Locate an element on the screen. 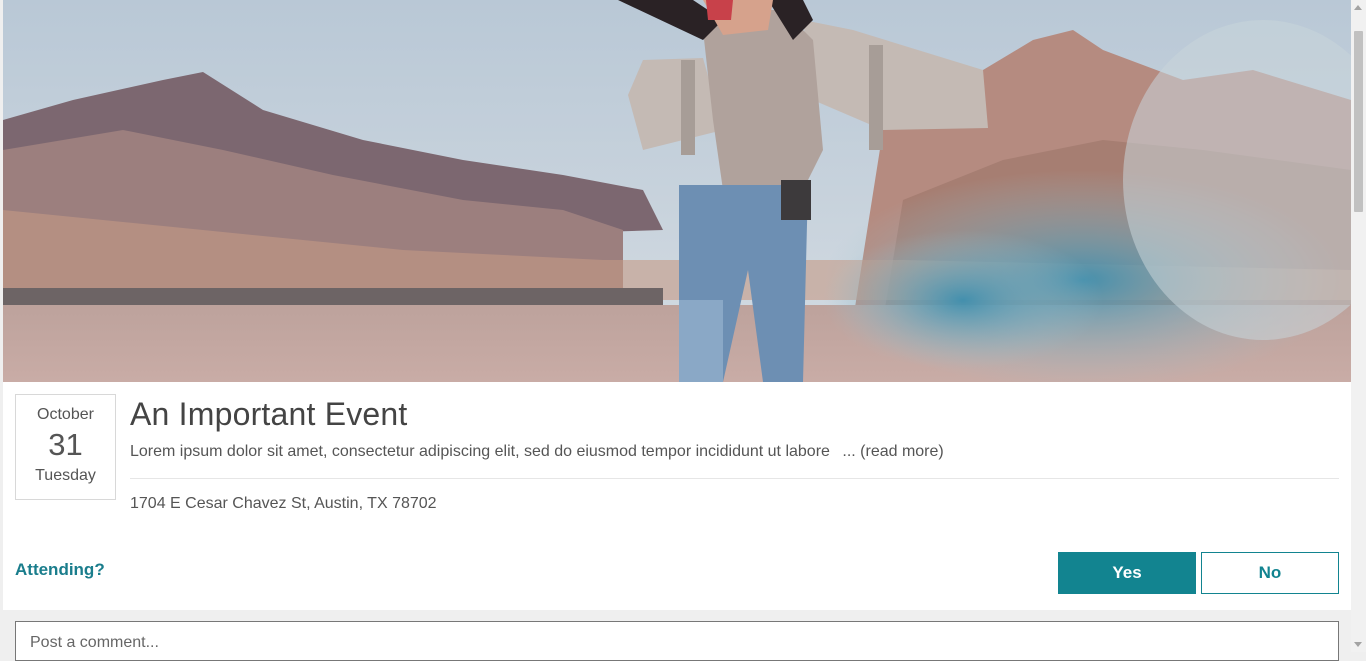 This screenshot has height=661, width=1366. event-title: An Important Event is located at coordinates (269, 414).